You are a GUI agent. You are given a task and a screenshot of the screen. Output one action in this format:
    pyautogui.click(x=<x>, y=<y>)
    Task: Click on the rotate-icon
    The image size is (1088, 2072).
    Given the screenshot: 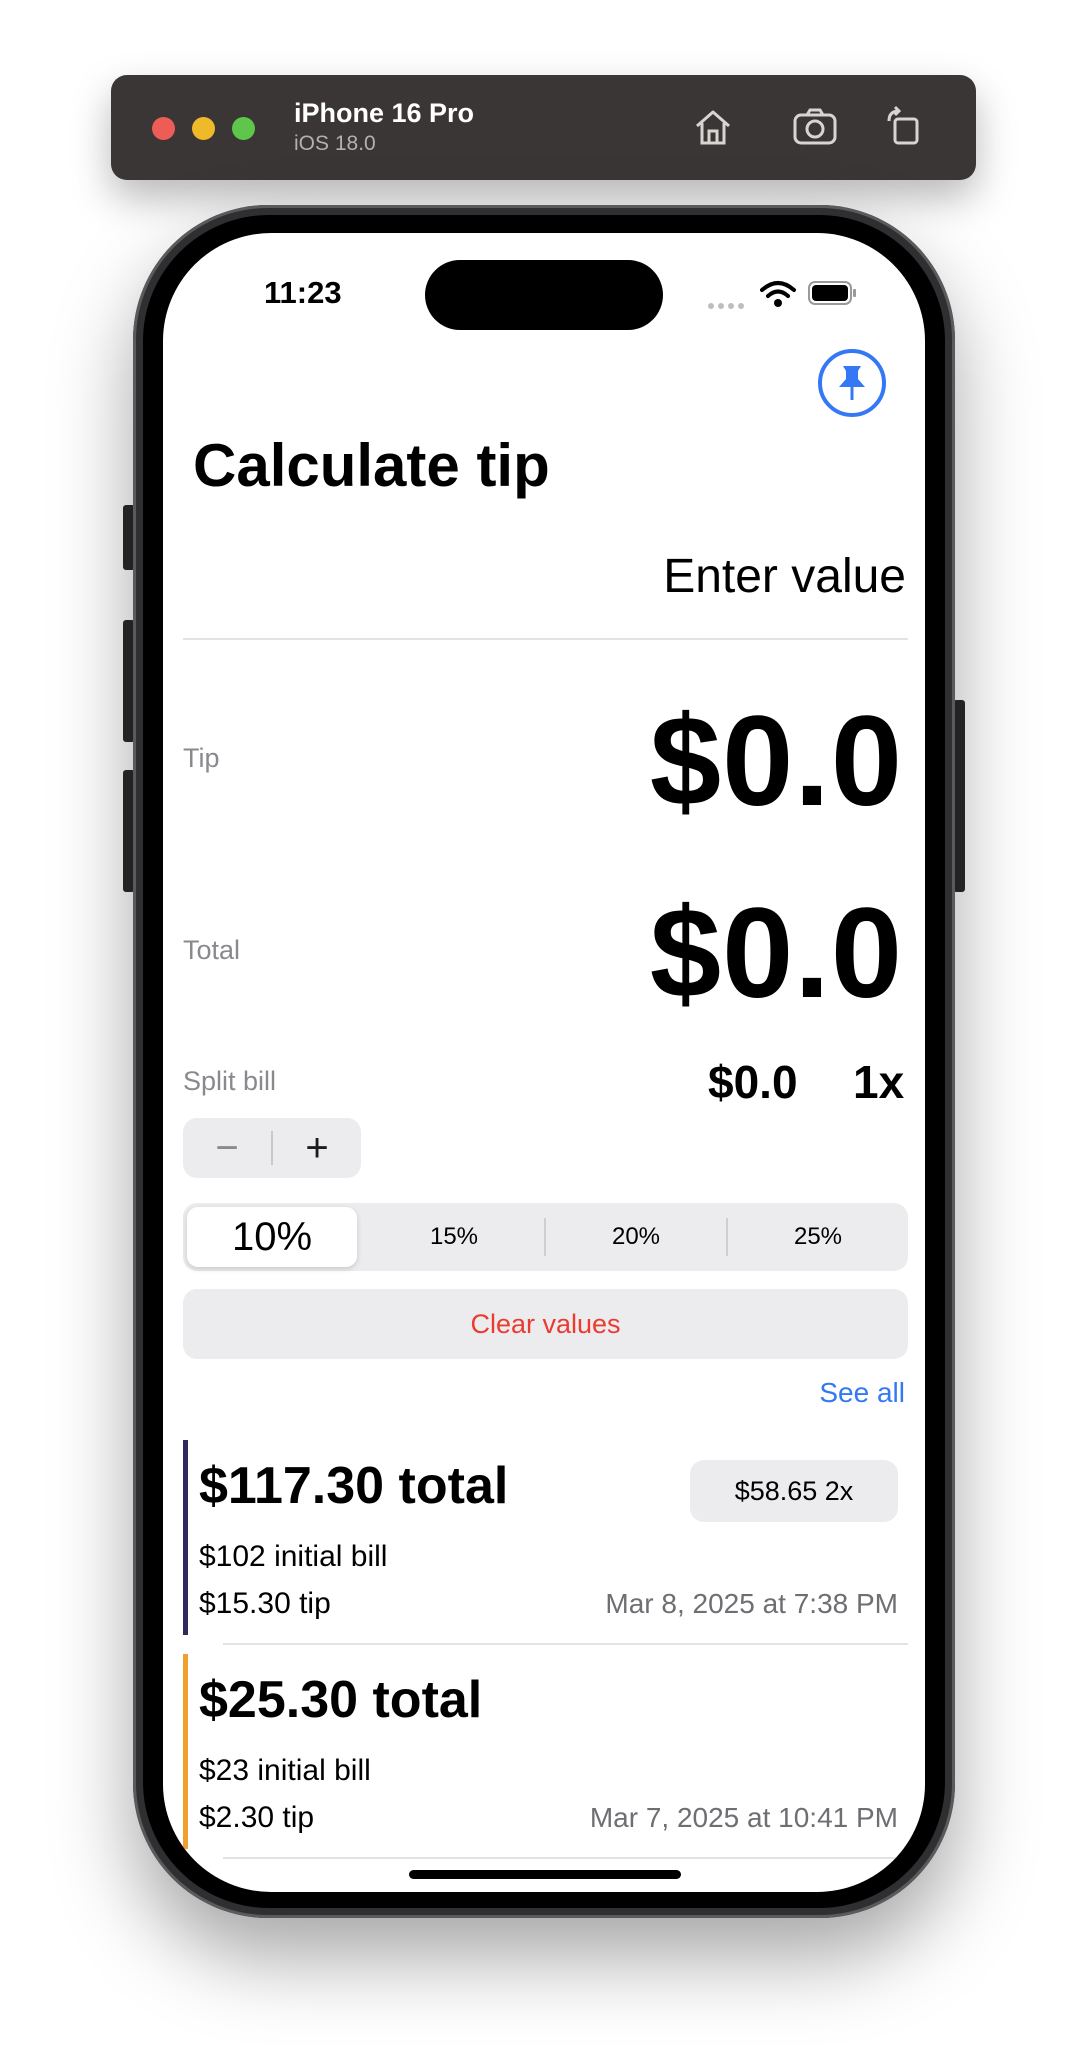 What is the action you would take?
    pyautogui.click(x=905, y=127)
    